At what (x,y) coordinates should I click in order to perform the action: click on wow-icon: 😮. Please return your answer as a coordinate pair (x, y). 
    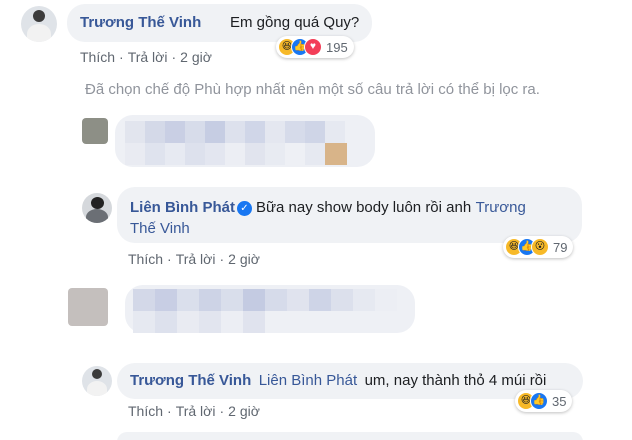
    Looking at the image, I should click on (540, 247).